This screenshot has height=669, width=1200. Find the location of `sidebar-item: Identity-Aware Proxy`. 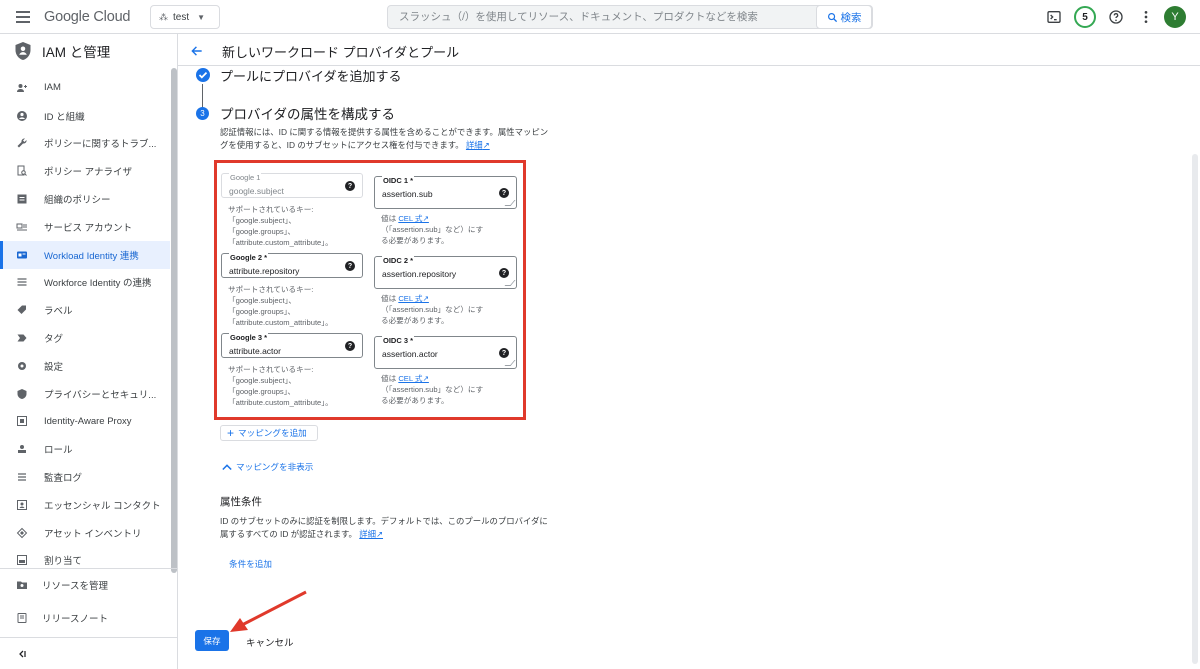

sidebar-item: Identity-Aware Proxy is located at coordinates (85, 422).